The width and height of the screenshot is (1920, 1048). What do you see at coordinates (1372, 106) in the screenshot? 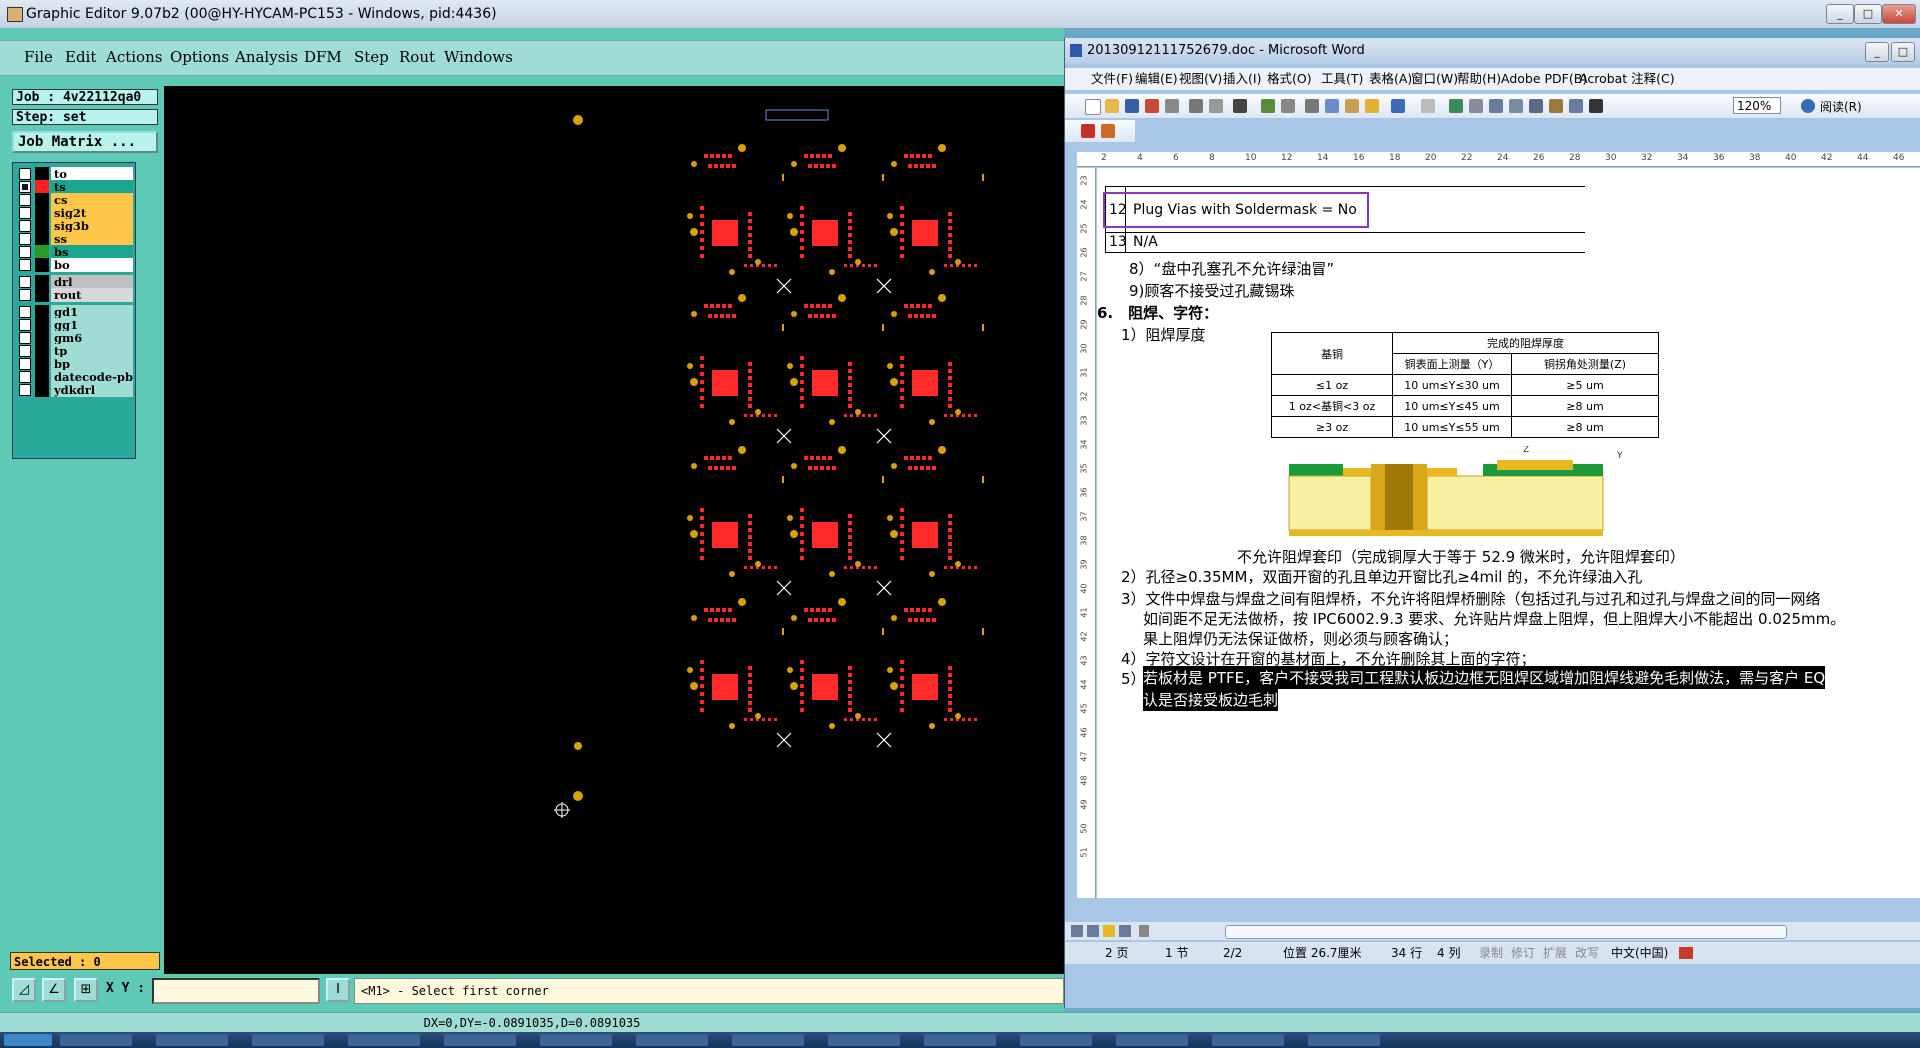
I see `format-painter-icon` at bounding box center [1372, 106].